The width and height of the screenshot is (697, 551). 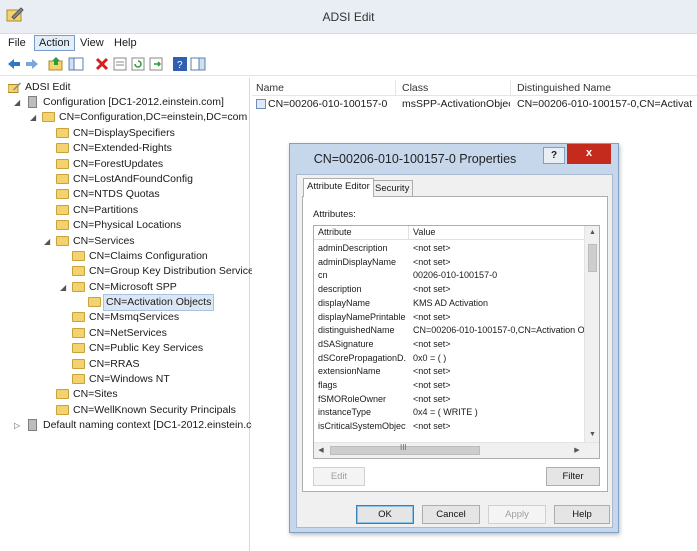 What do you see at coordinates (125, 43) in the screenshot?
I see `menu-help: Help` at bounding box center [125, 43].